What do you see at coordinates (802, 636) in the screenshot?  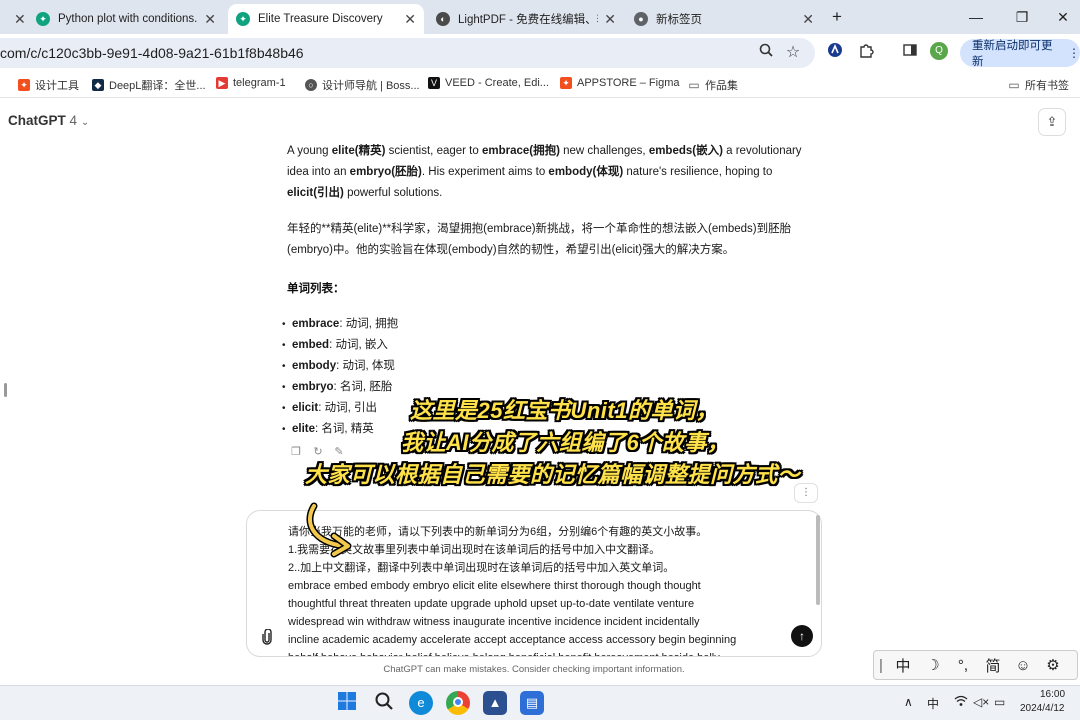 I see `send-button: ↑` at bounding box center [802, 636].